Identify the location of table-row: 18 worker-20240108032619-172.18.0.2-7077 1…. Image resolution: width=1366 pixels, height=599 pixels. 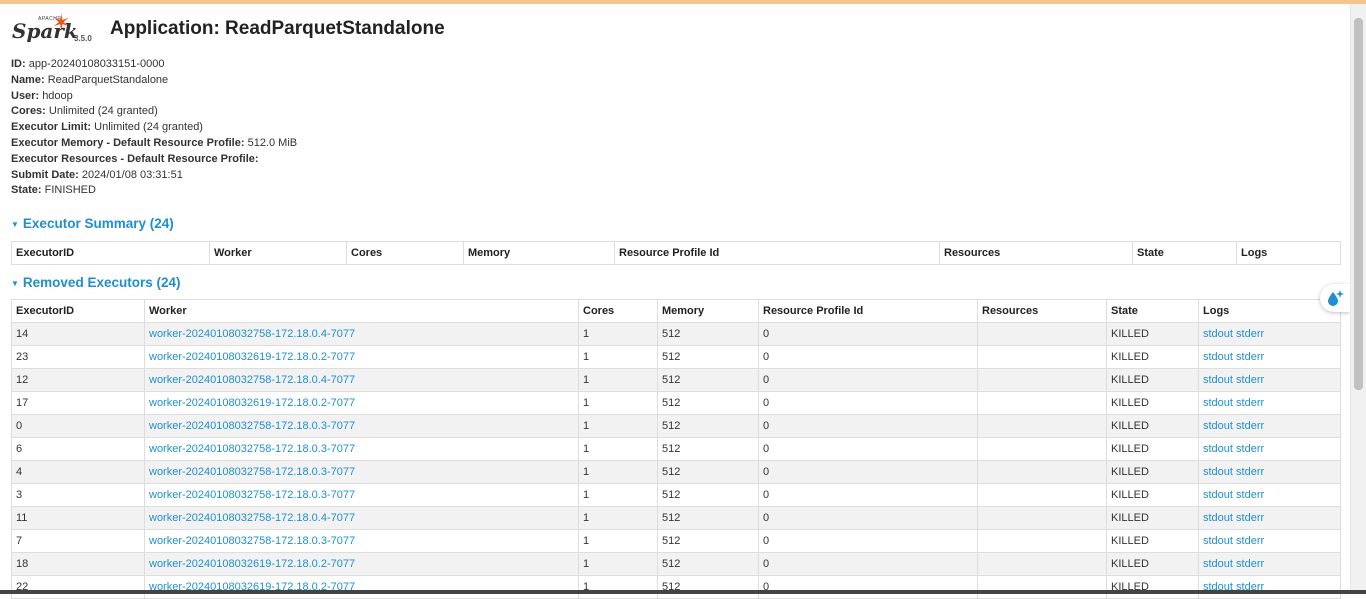
(676, 564).